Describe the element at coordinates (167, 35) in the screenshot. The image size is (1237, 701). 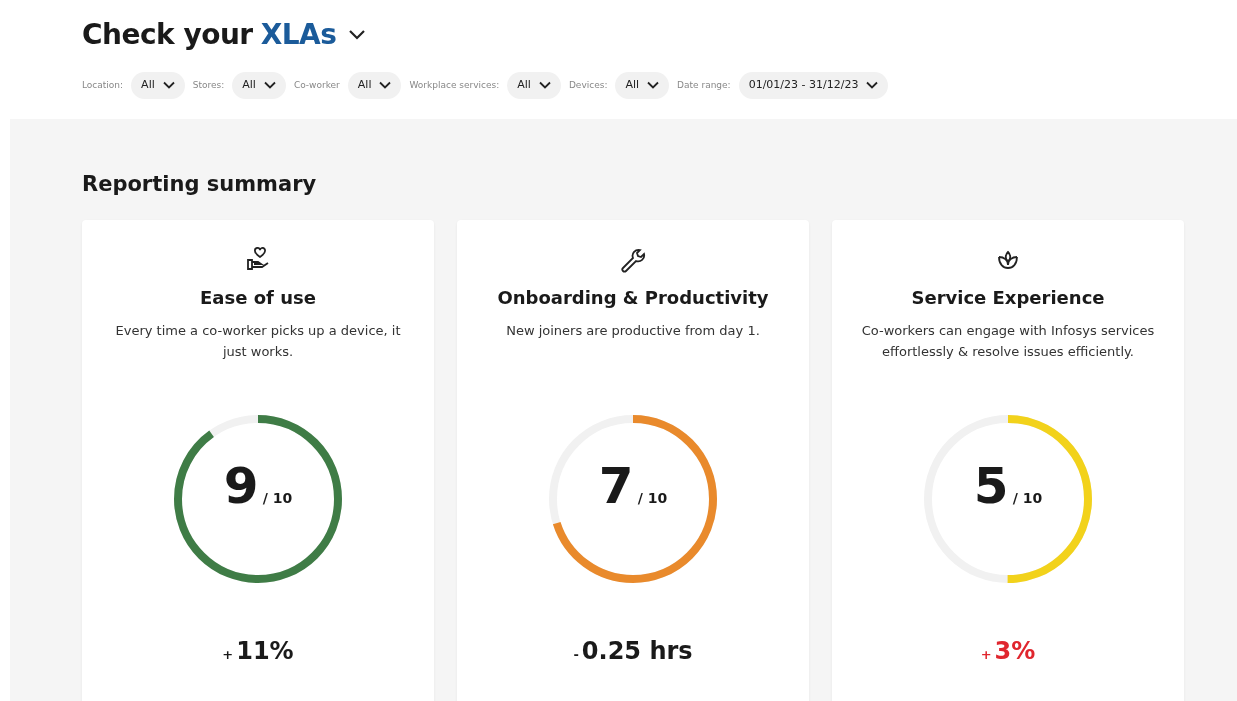
I see `page-title: Check your` at that location.